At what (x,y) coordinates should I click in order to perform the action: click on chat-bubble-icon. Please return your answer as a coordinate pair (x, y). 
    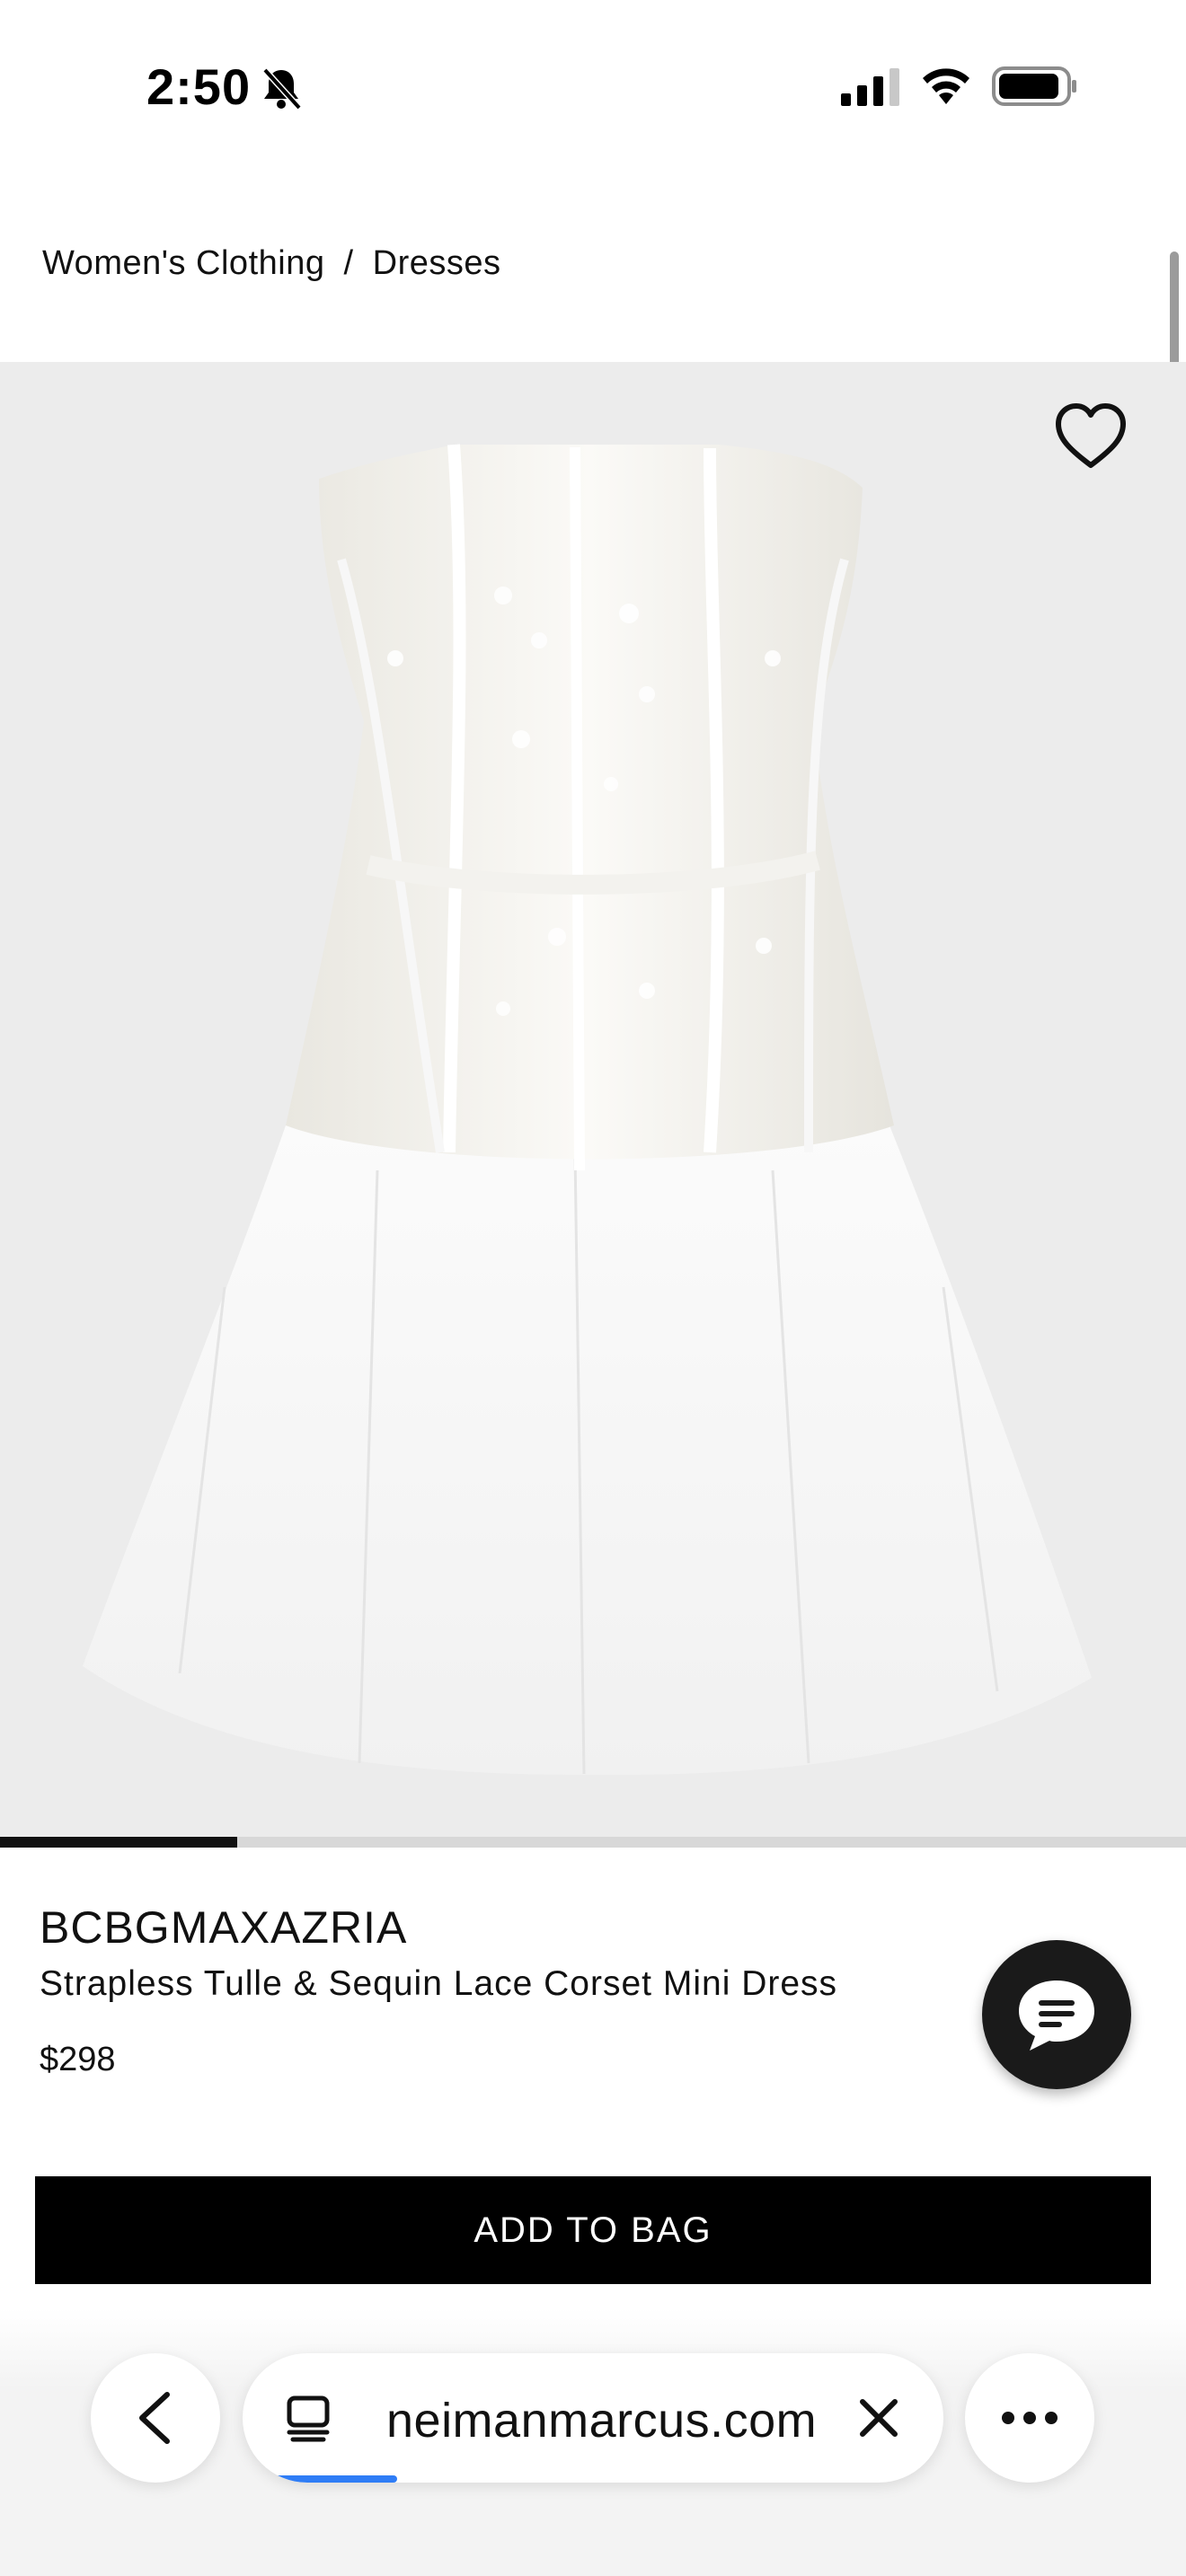
    Looking at the image, I should click on (1056, 2016).